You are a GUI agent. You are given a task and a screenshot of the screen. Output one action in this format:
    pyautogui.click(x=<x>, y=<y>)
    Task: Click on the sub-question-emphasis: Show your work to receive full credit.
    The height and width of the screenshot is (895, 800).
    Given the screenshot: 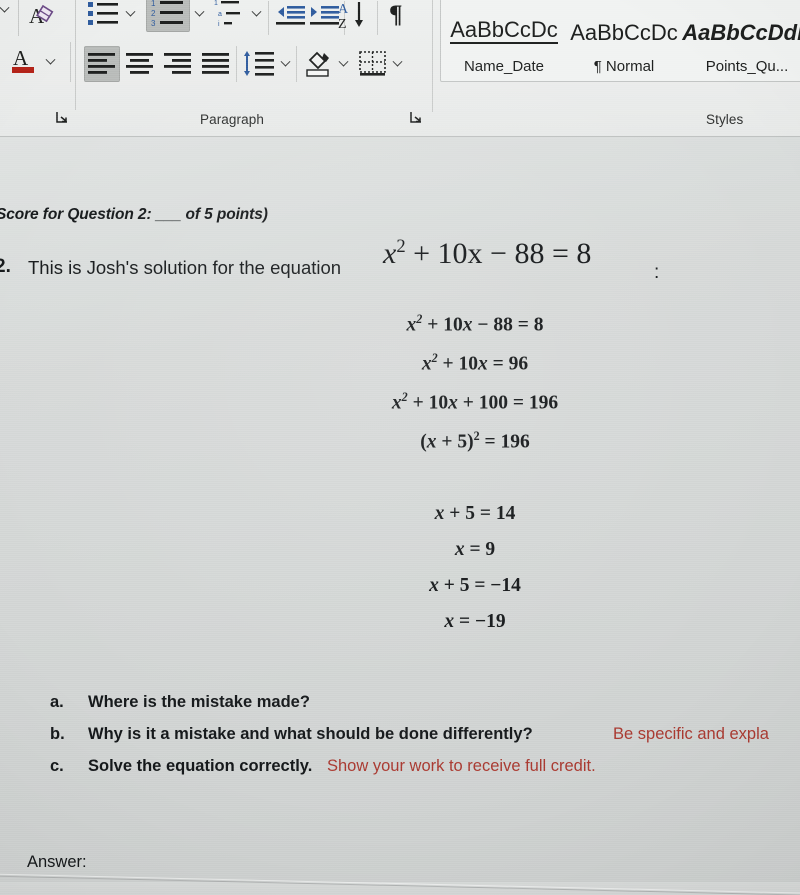 What is the action you would take?
    pyautogui.click(x=461, y=766)
    